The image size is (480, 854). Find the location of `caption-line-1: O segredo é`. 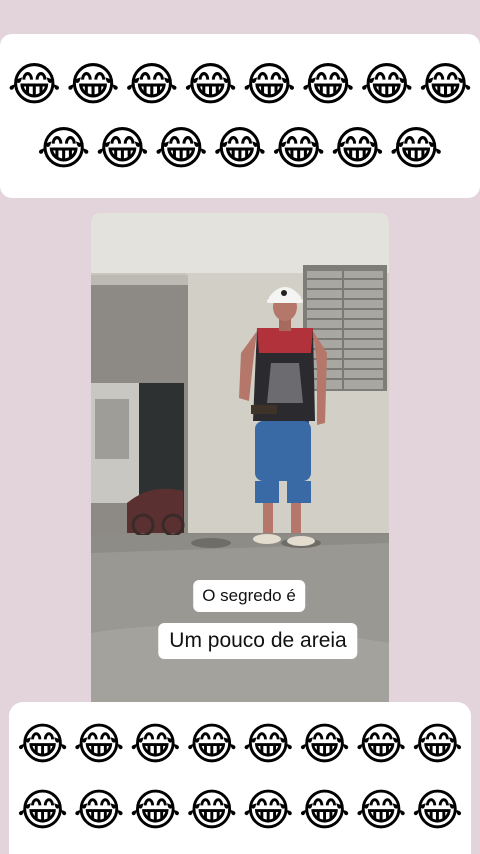

caption-line-1: O segredo é is located at coordinates (249, 596).